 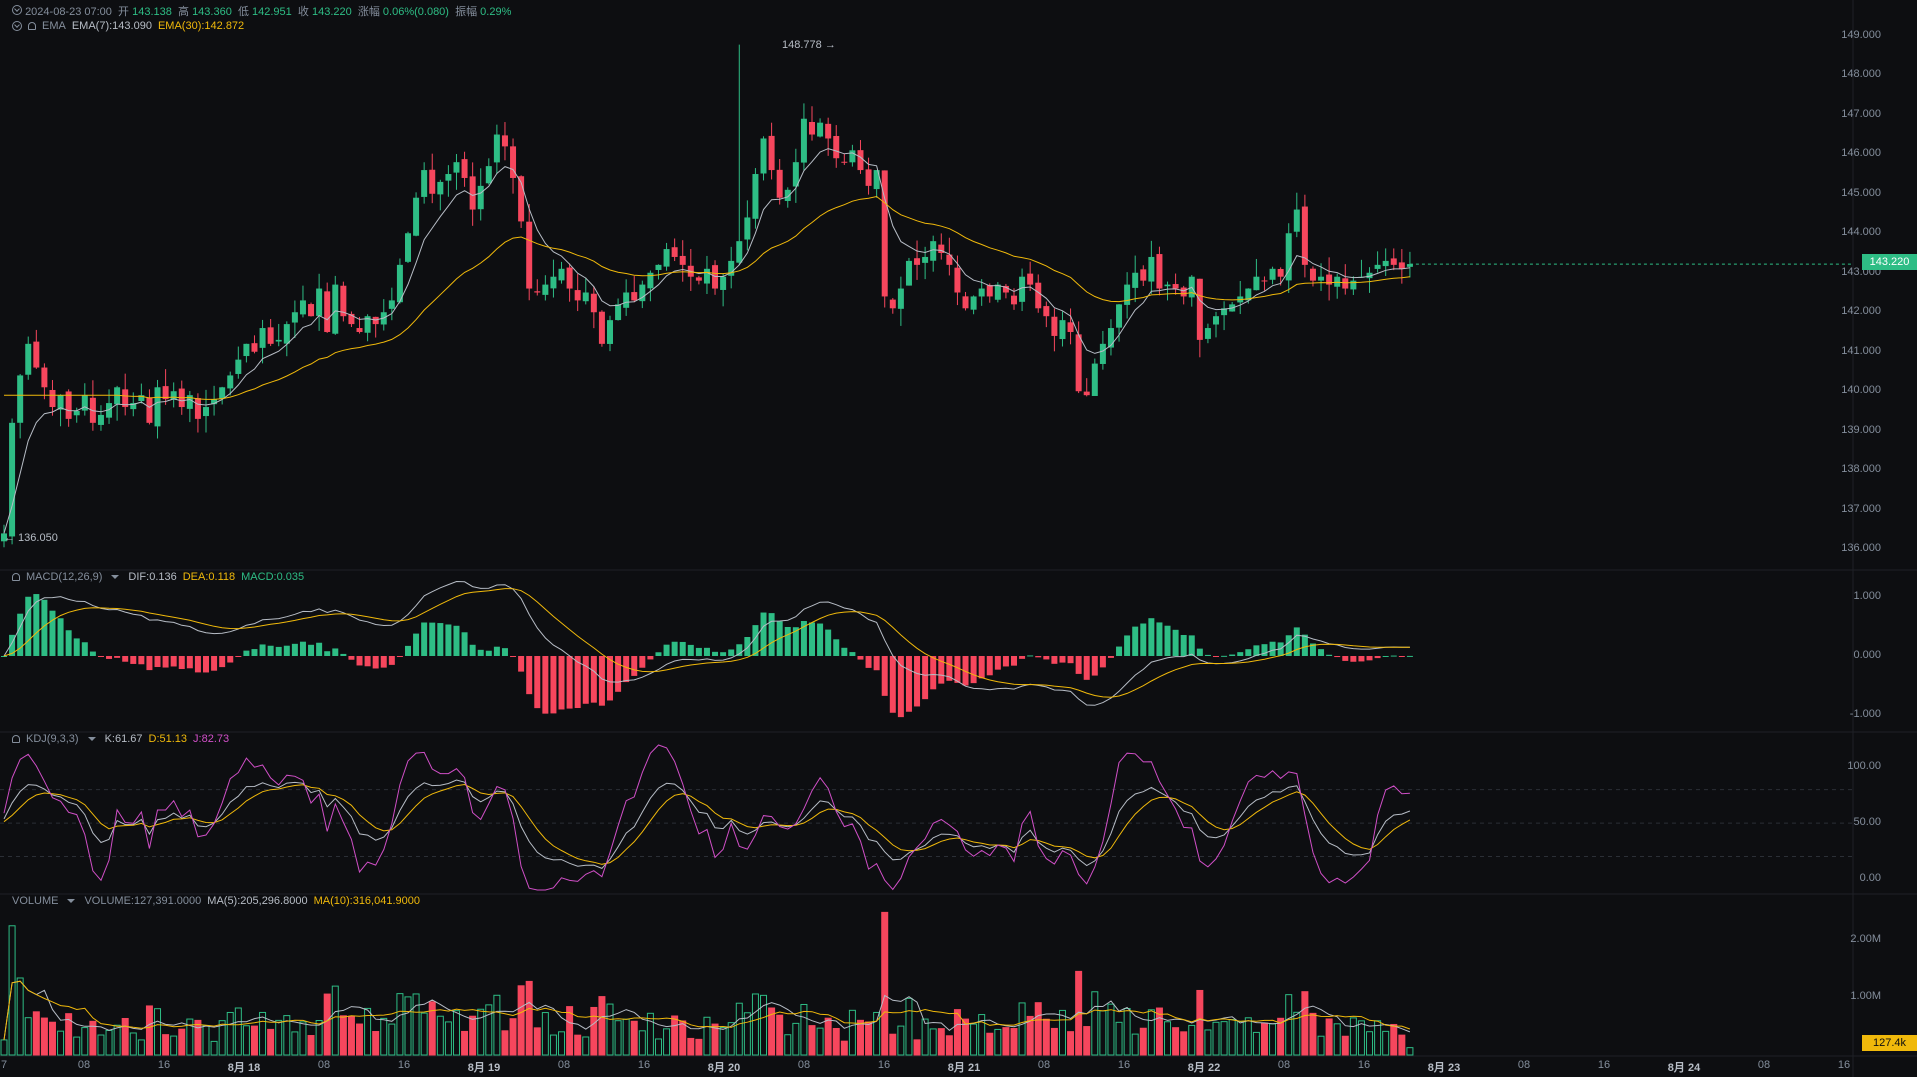 What do you see at coordinates (35, 901) in the screenshot?
I see `volume-label: VOLUME` at bounding box center [35, 901].